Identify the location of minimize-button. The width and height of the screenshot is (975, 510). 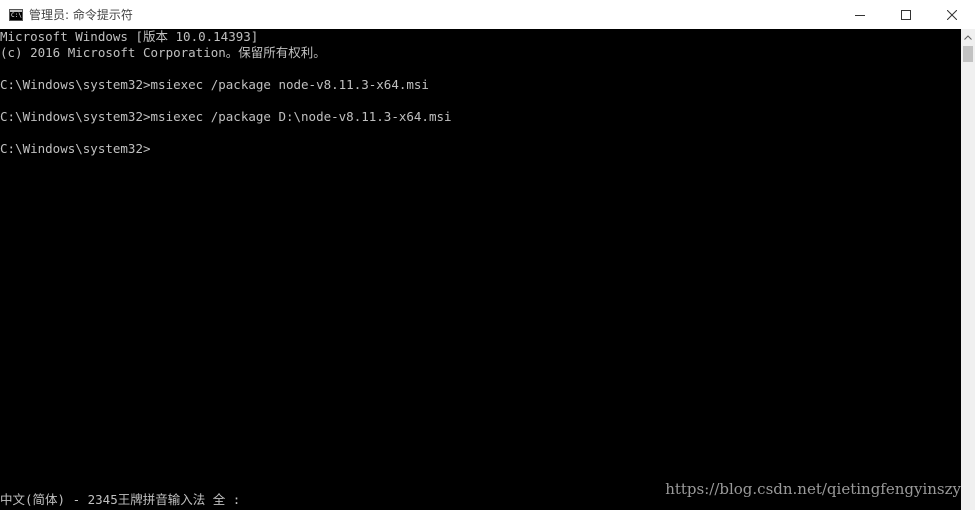
(860, 14).